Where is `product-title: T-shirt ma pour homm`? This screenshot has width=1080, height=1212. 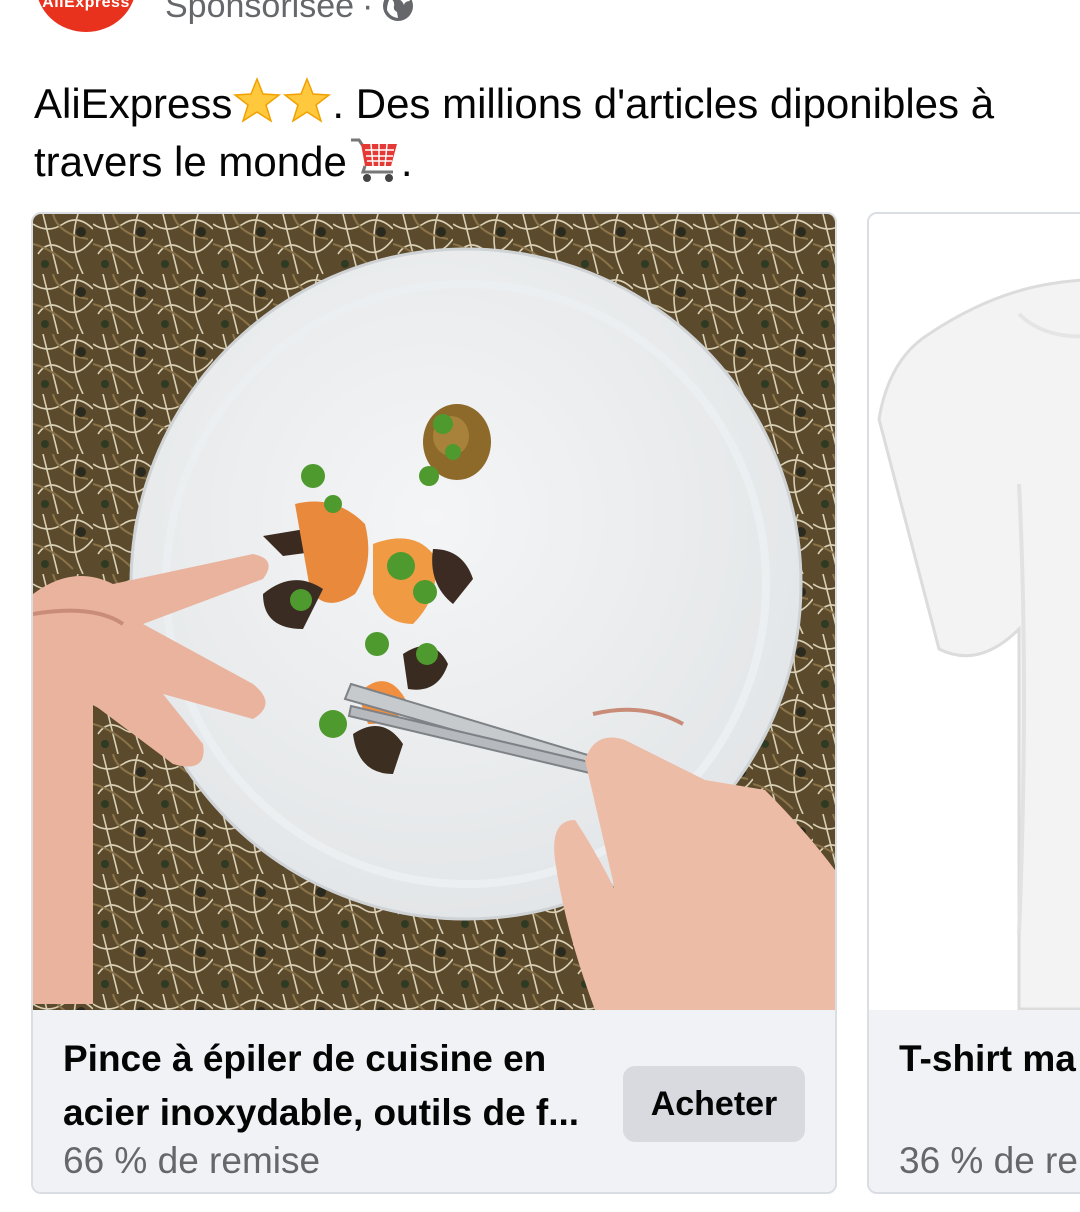 product-title: T-shirt ma pour homm is located at coordinates (989, 1059).